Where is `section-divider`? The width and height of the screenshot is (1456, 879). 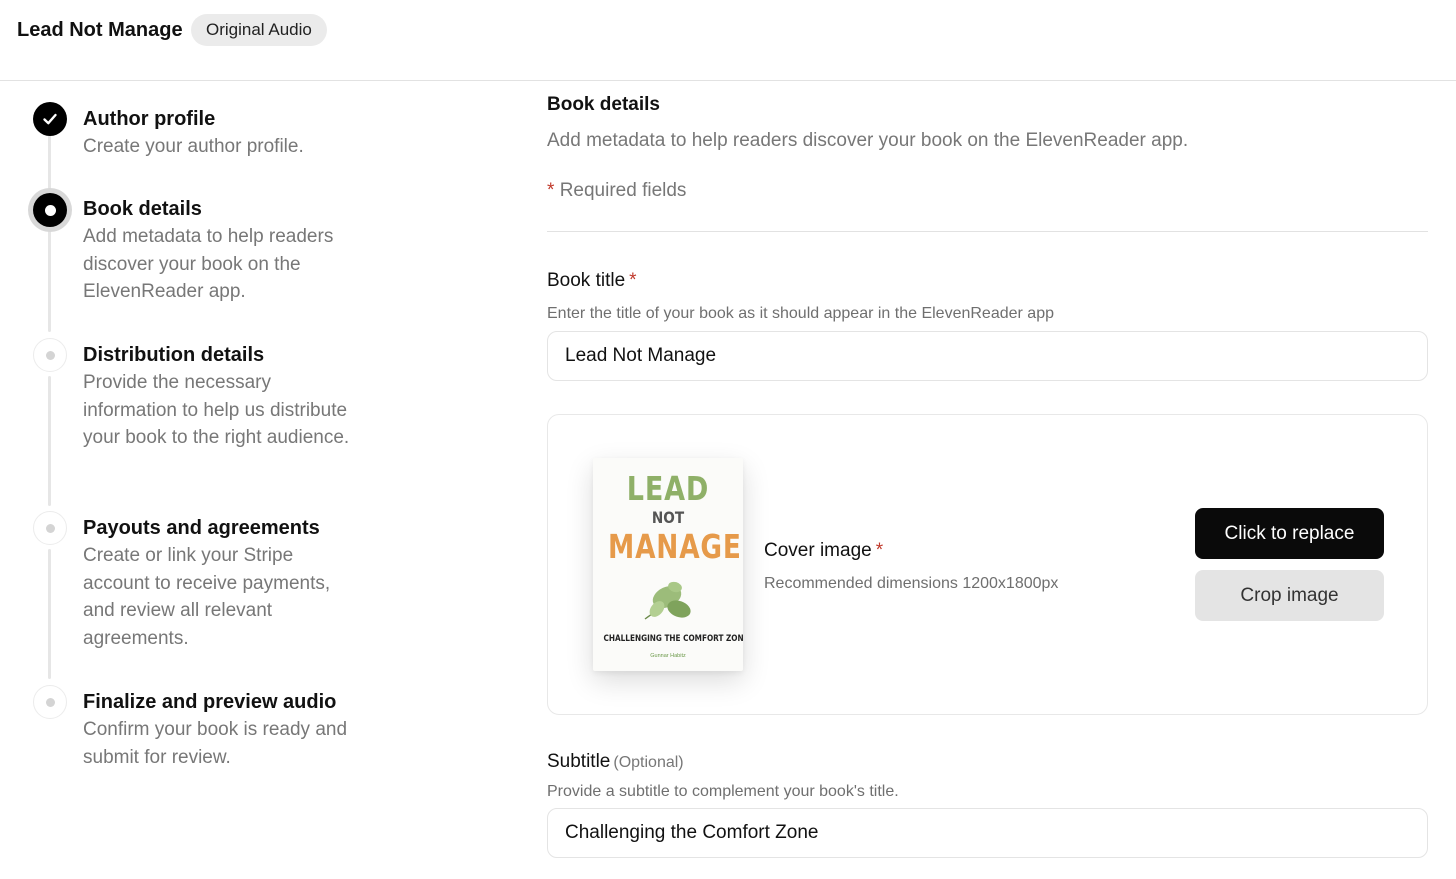
section-divider is located at coordinates (987, 231).